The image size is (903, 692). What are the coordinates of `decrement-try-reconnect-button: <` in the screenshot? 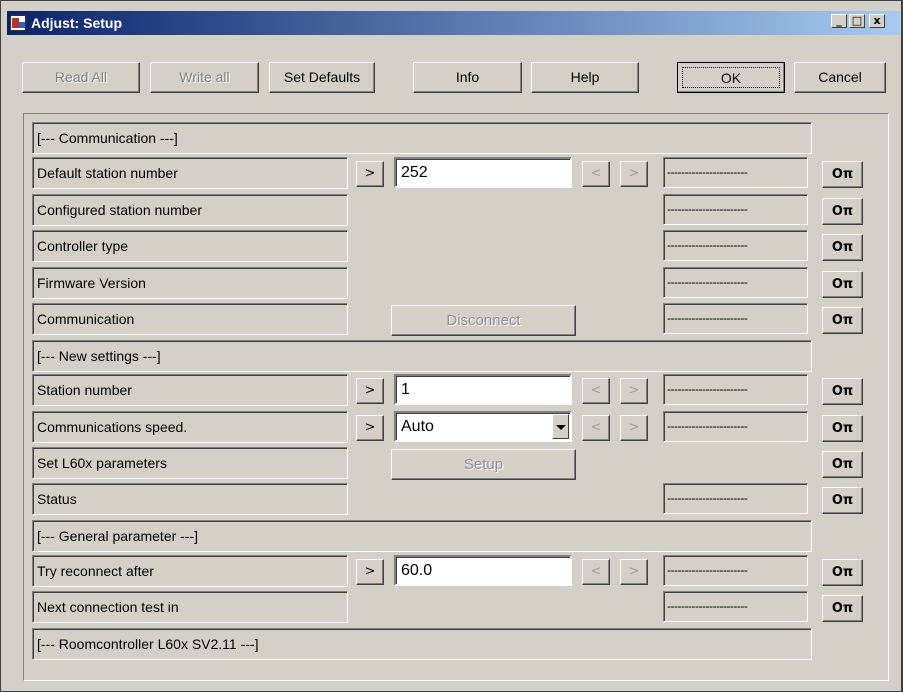 It's located at (596, 572).